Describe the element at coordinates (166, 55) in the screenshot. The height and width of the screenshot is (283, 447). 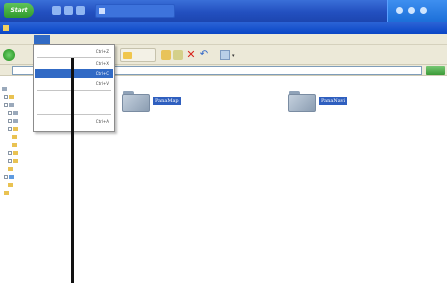
I see `move-to-icon` at that location.